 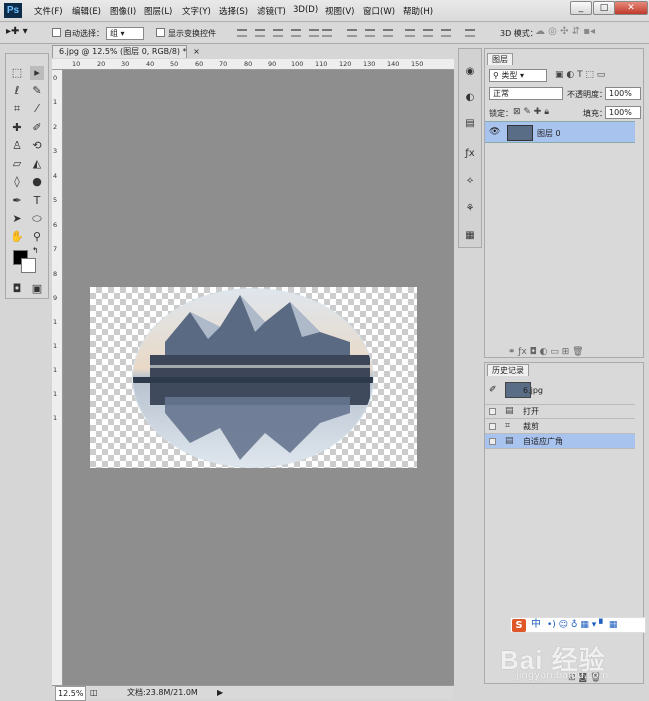 What do you see at coordinates (428, 33) in the screenshot?
I see `distribute-hcenter-icon` at bounding box center [428, 33].